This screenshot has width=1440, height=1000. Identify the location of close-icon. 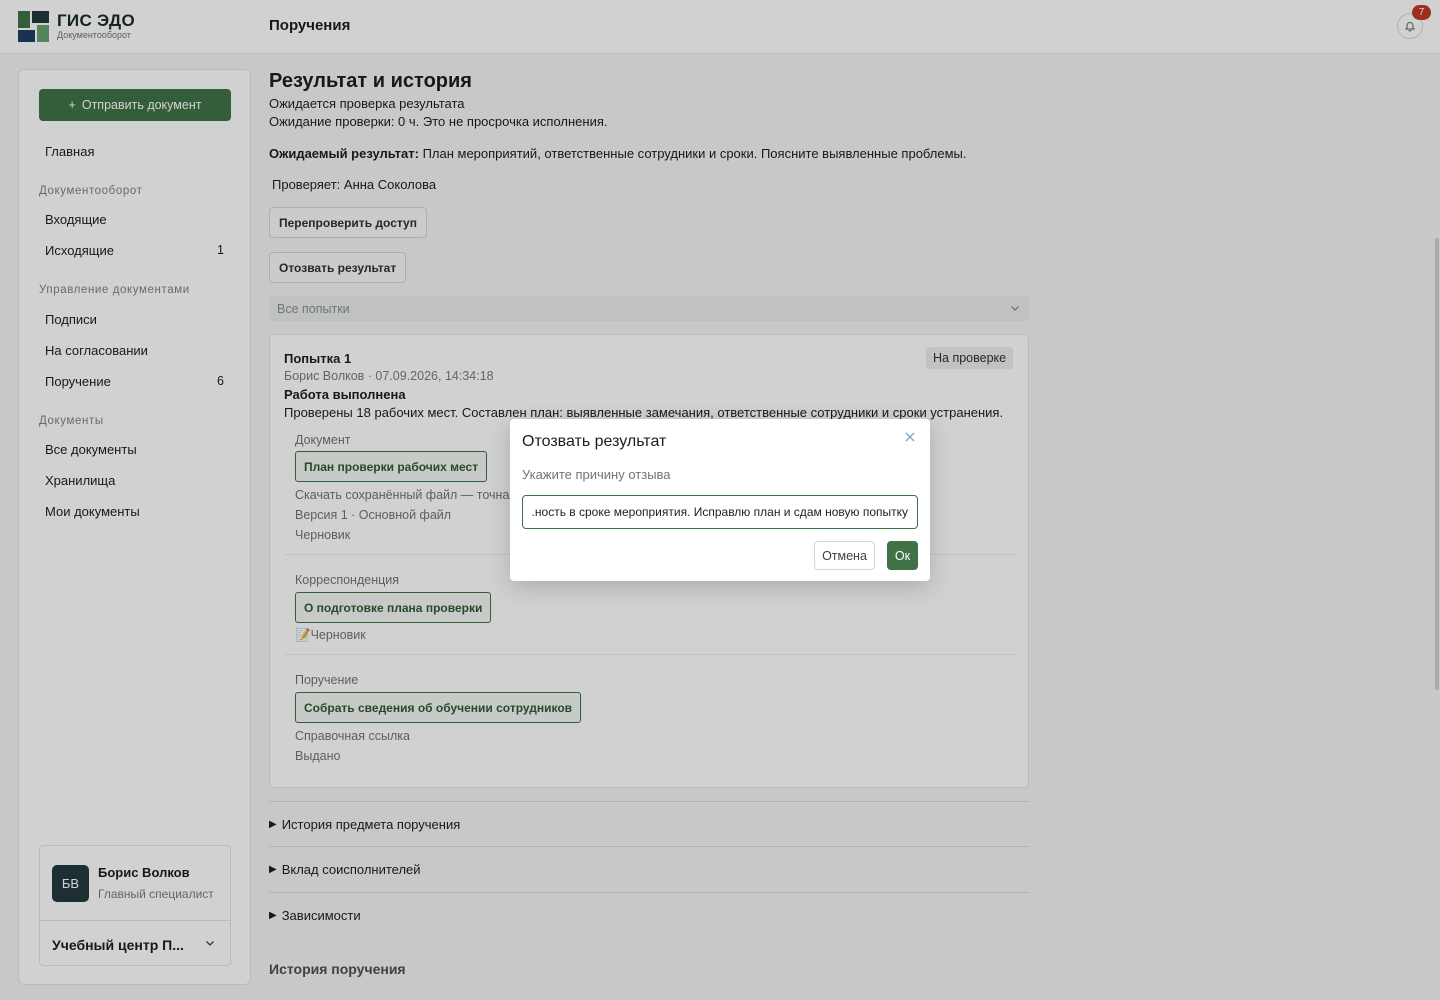
(910, 437).